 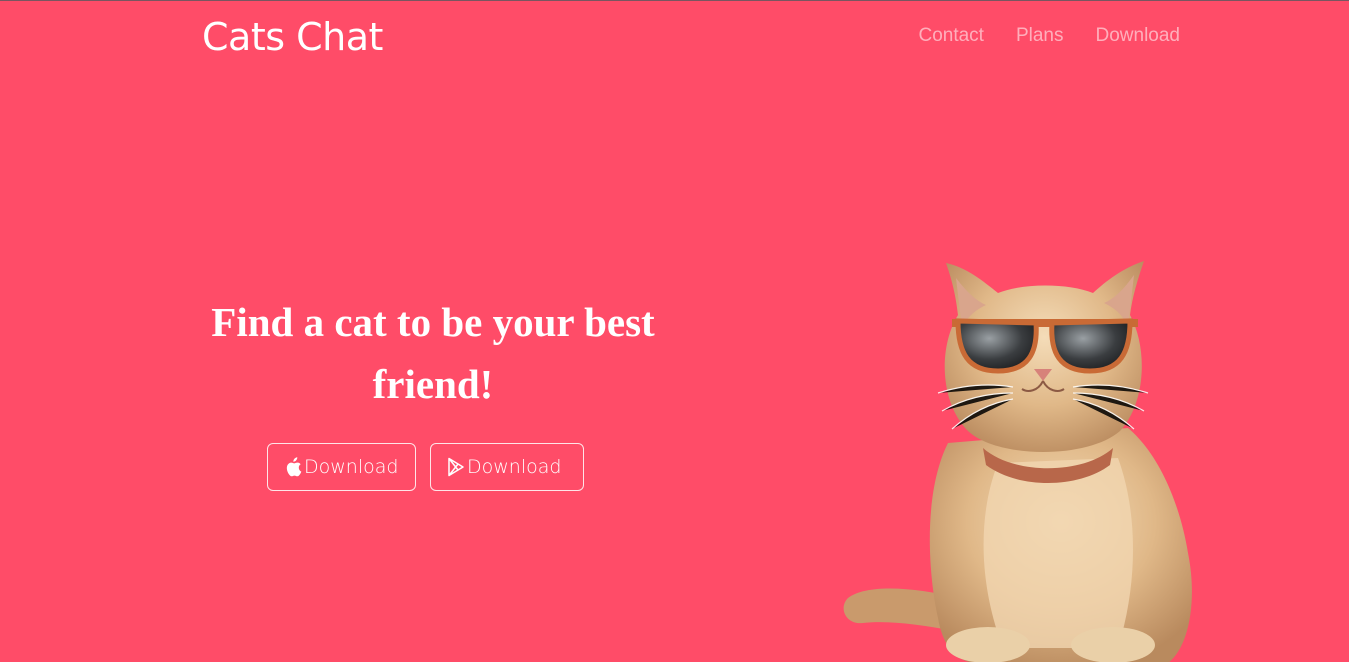 I want to click on download-buttons: Download Download, so click(x=425, y=467).